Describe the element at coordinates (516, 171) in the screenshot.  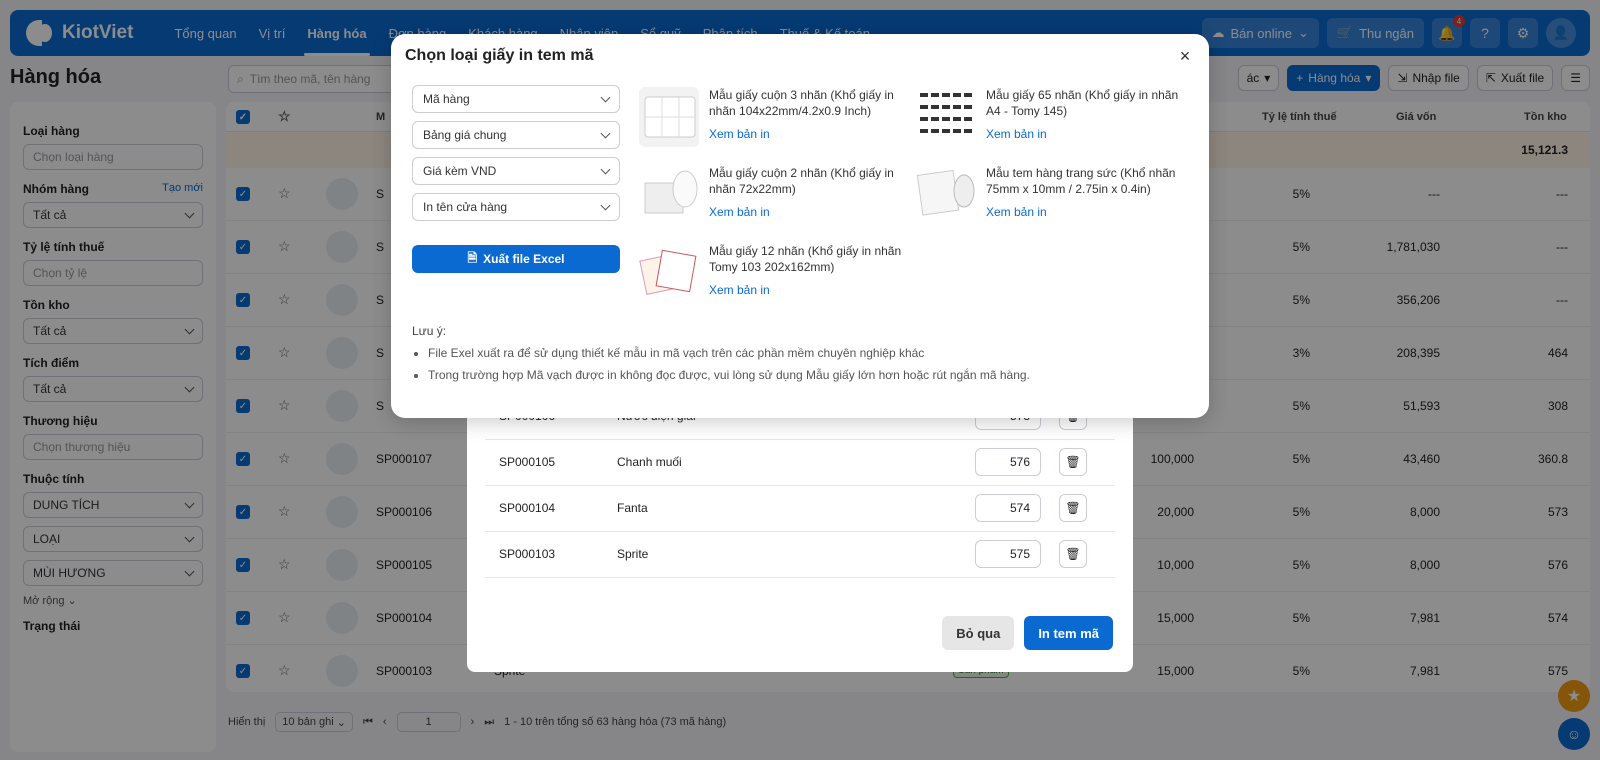
I see `currency-select: Giá kèm VND` at that location.